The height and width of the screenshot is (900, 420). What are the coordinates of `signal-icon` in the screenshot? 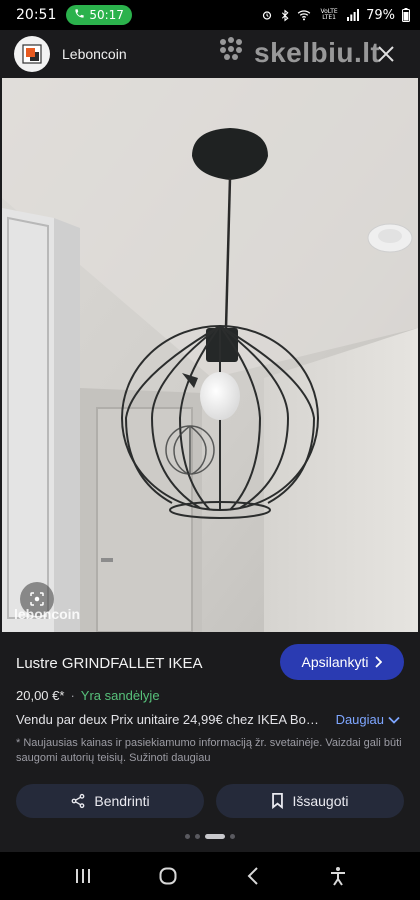 It's located at (353, 15).